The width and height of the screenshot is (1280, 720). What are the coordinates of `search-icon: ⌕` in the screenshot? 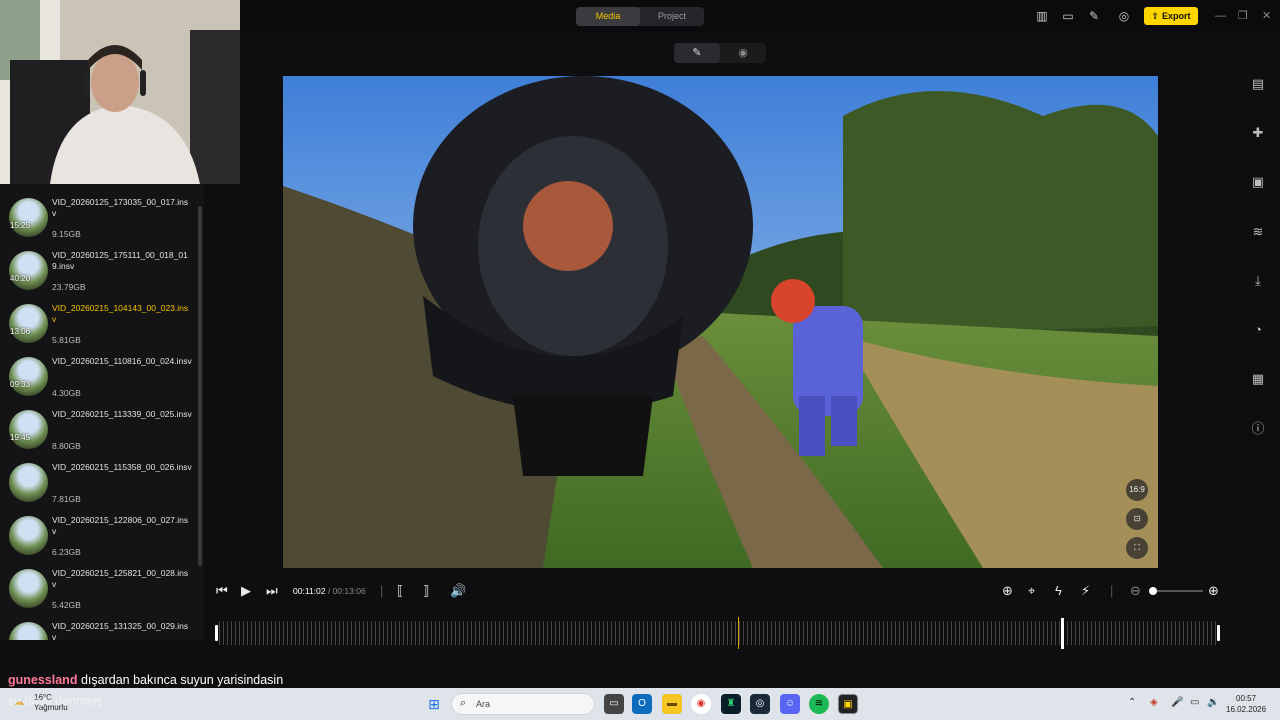 It's located at (463, 703).